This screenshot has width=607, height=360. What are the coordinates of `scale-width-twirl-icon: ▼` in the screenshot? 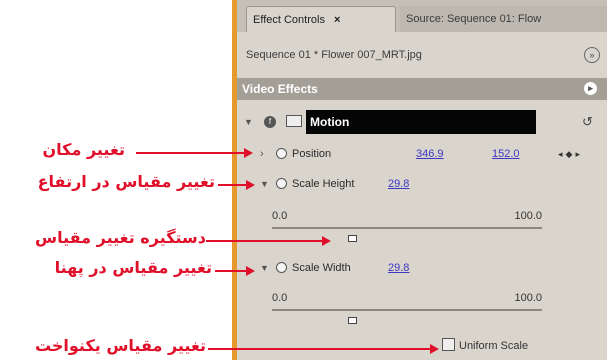 It's located at (264, 268).